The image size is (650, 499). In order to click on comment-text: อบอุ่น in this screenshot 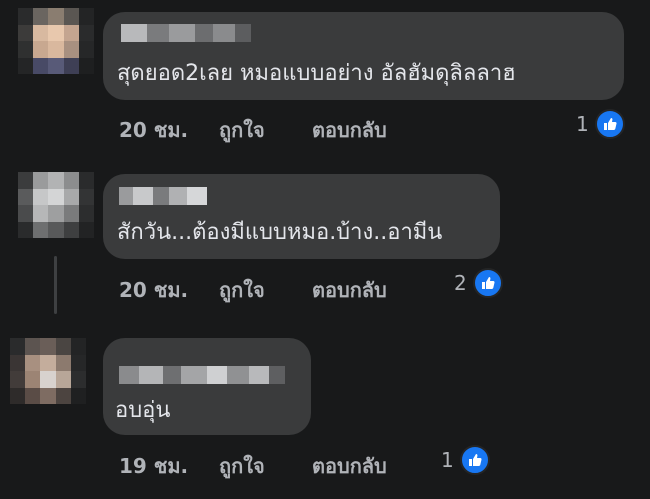, I will do `click(143, 410)`.